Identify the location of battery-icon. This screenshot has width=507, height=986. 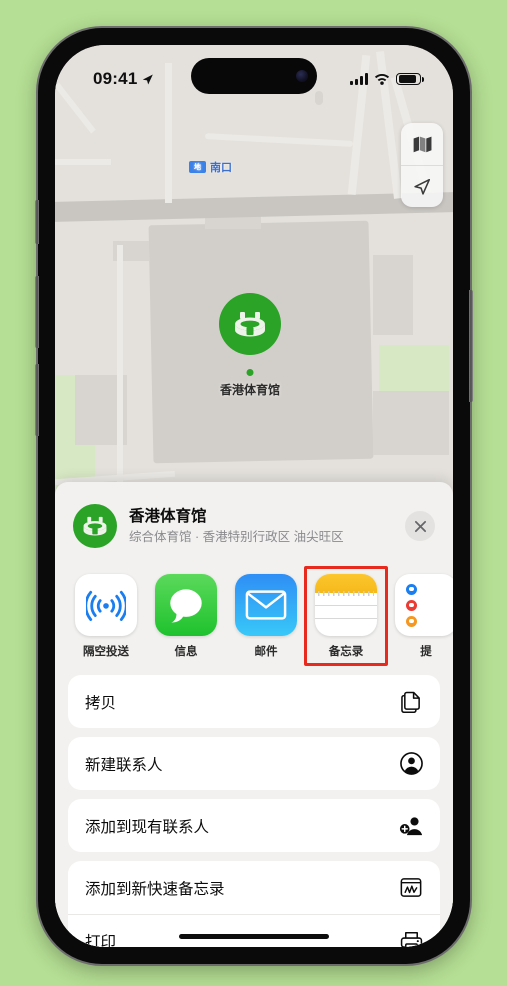
(410, 79).